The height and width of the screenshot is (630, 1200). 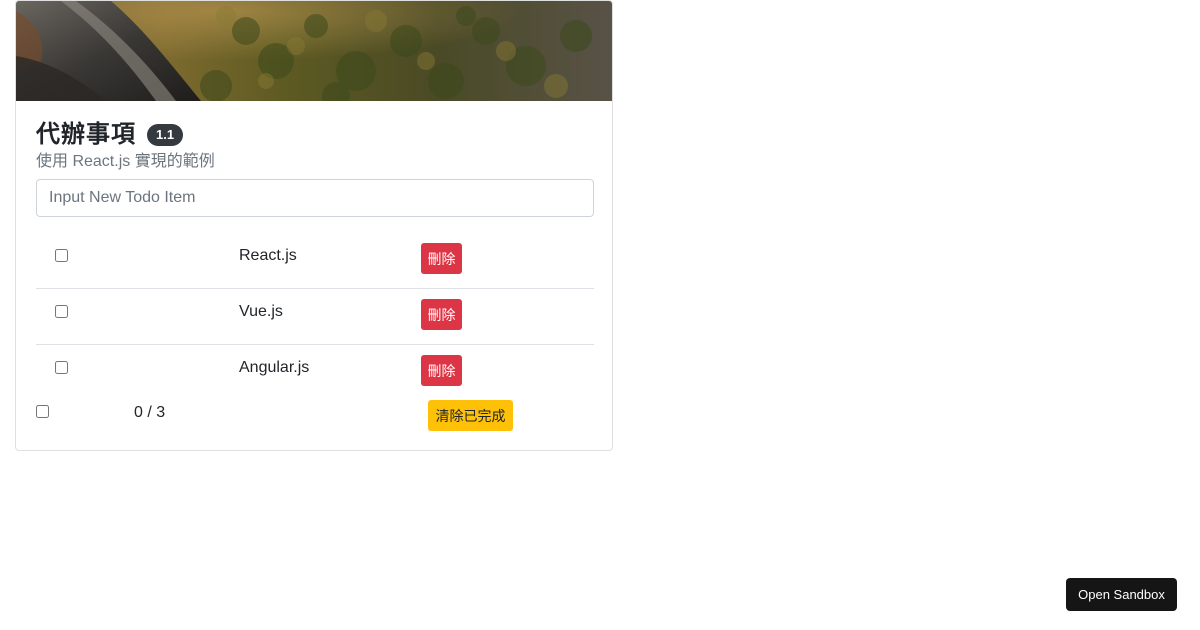 What do you see at coordinates (315, 373) in the screenshot?
I see `todo-item: Angular.js 刪除` at bounding box center [315, 373].